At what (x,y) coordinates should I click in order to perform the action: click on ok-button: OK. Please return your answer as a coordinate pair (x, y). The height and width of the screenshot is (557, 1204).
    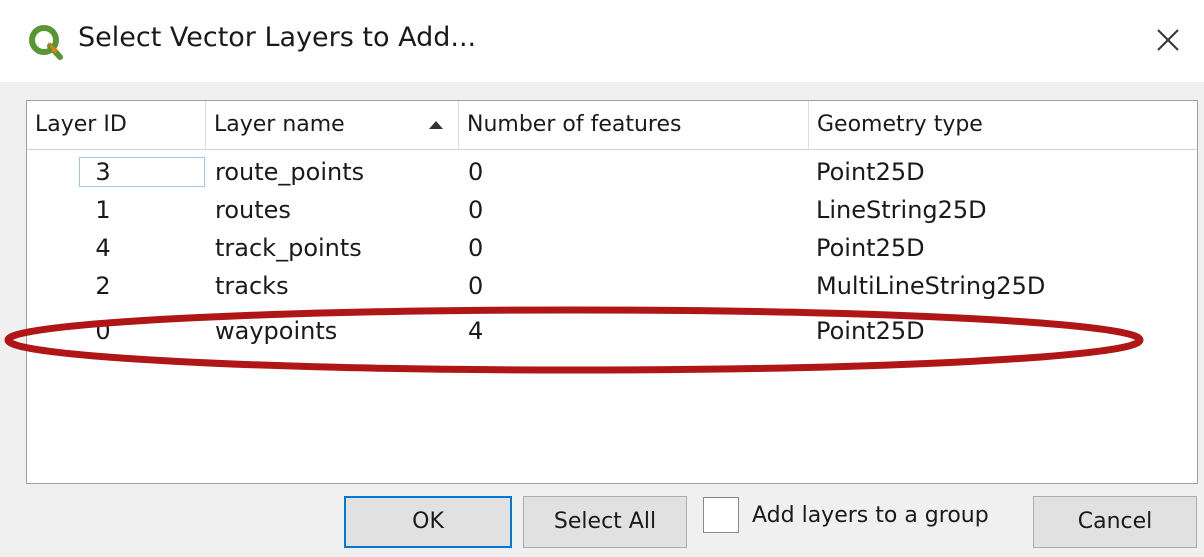
    Looking at the image, I should click on (428, 522).